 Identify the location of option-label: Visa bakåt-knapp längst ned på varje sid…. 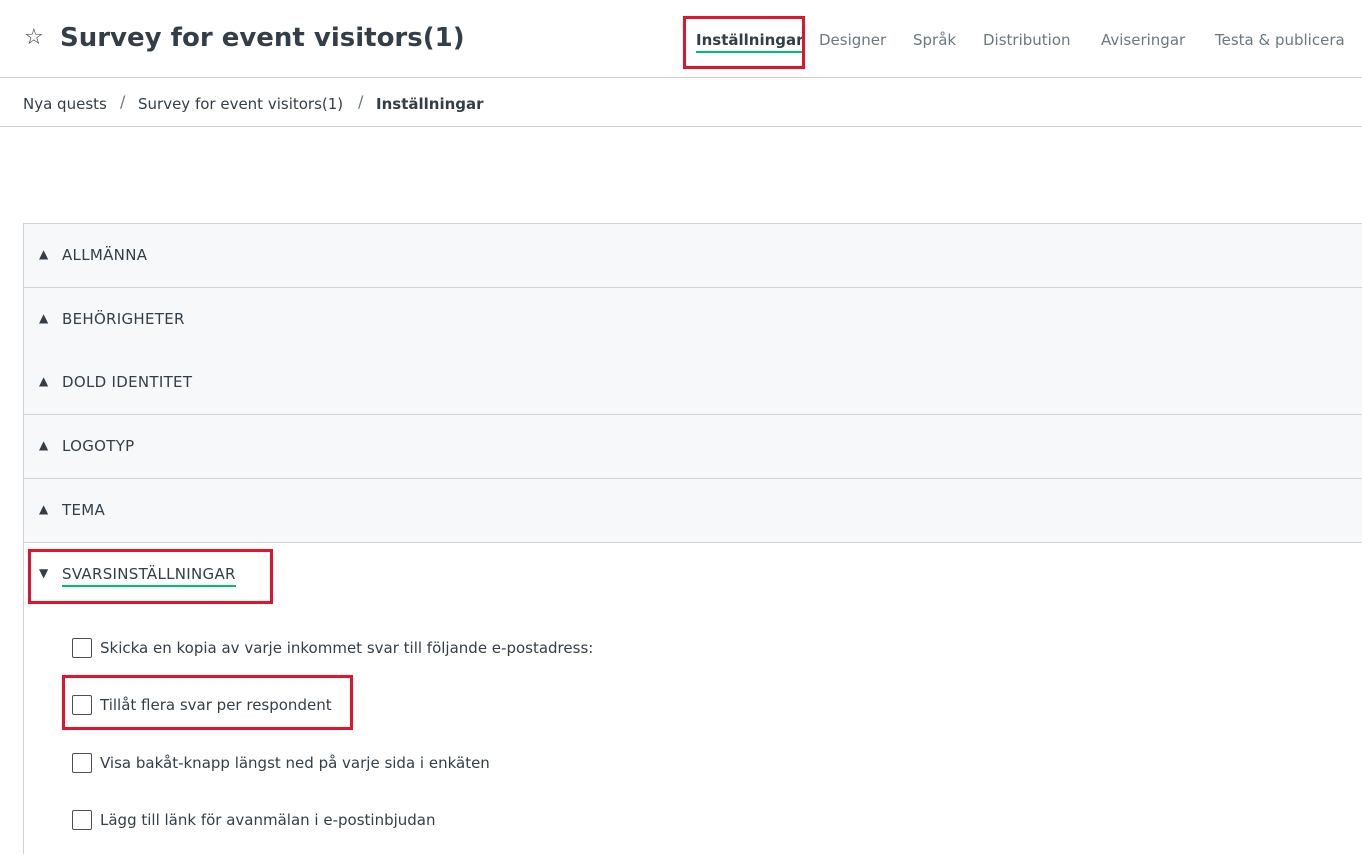
(295, 763).